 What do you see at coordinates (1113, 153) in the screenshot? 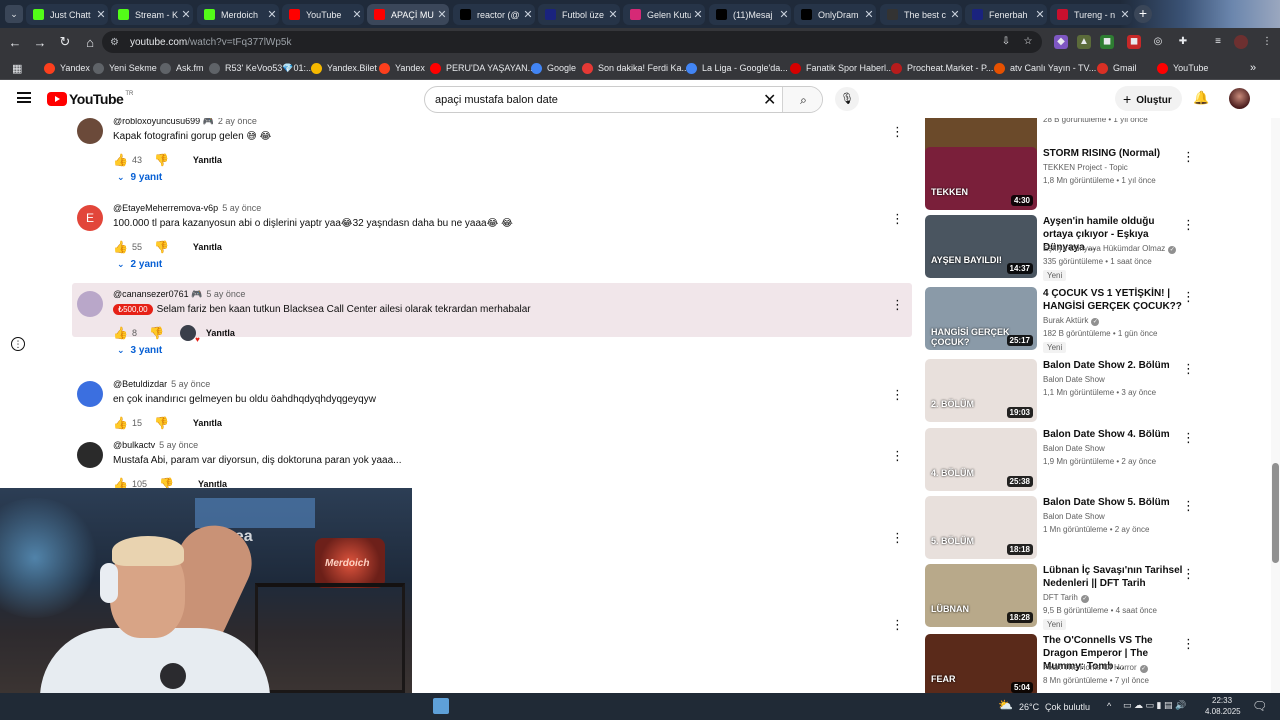
I see `video-title: STORM RISING (Normal)` at bounding box center [1113, 153].